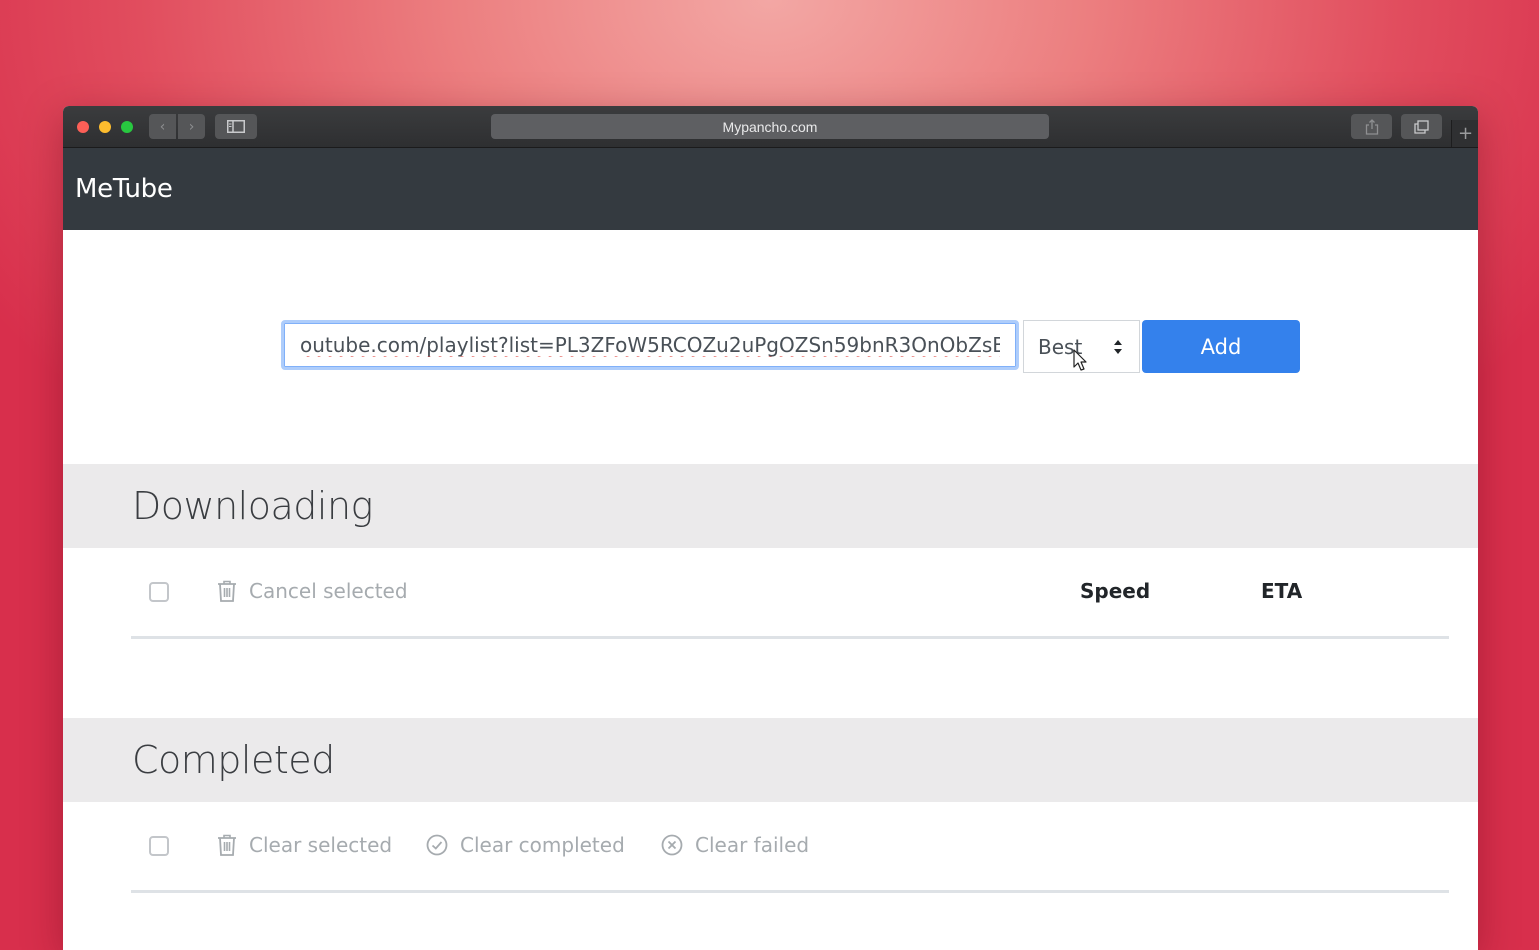  I want to click on share-icon, so click(1371, 126).